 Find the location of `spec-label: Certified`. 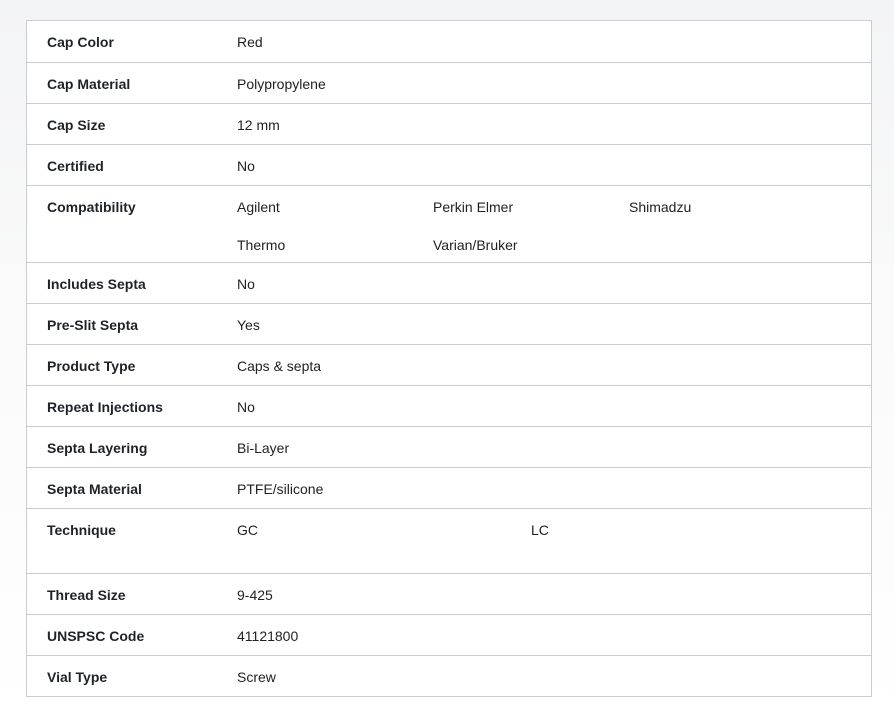

spec-label: Certified is located at coordinates (75, 166).